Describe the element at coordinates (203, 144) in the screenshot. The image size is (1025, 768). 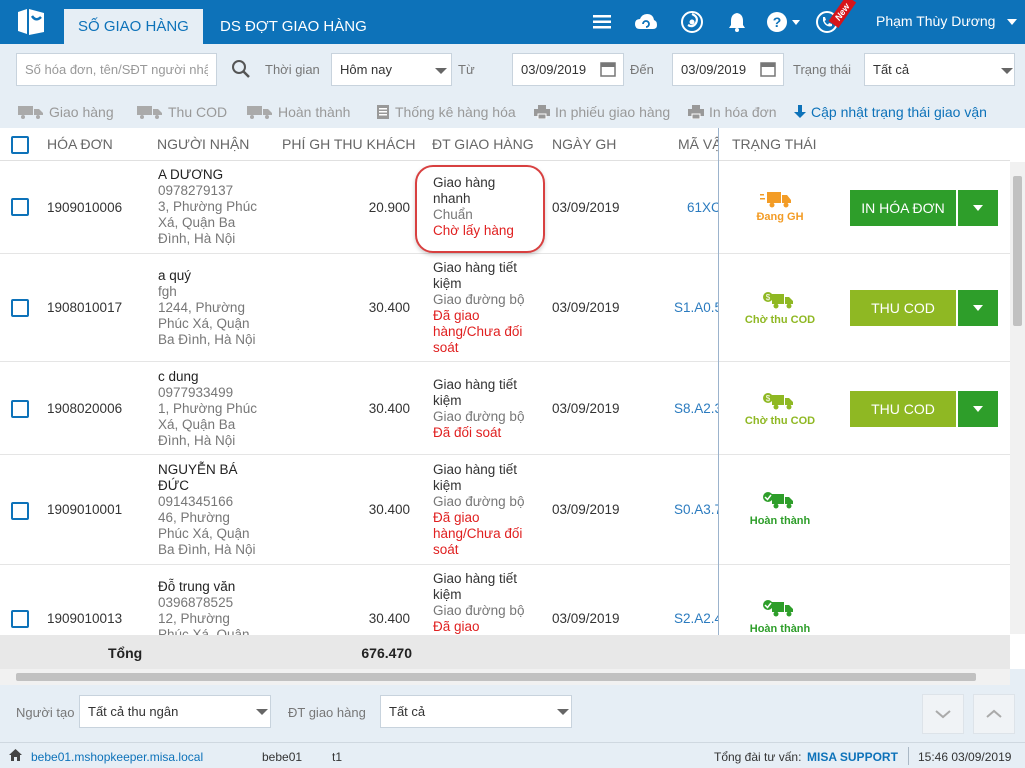
I see `col-recipient: NGƯỜI NHẬN` at that location.